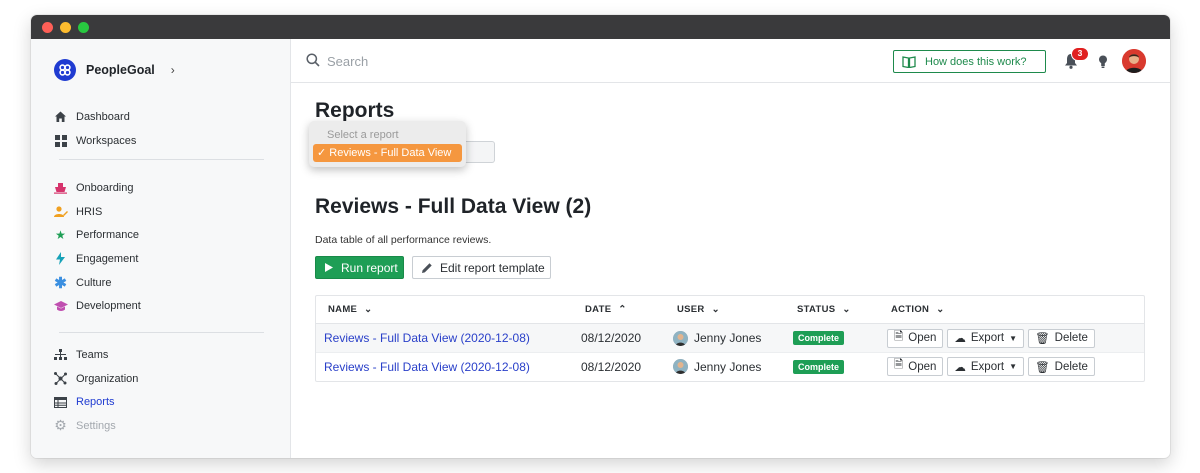  What do you see at coordinates (163, 283) in the screenshot?
I see `sidebar-item-culture: ✱ Culture` at bounding box center [163, 283].